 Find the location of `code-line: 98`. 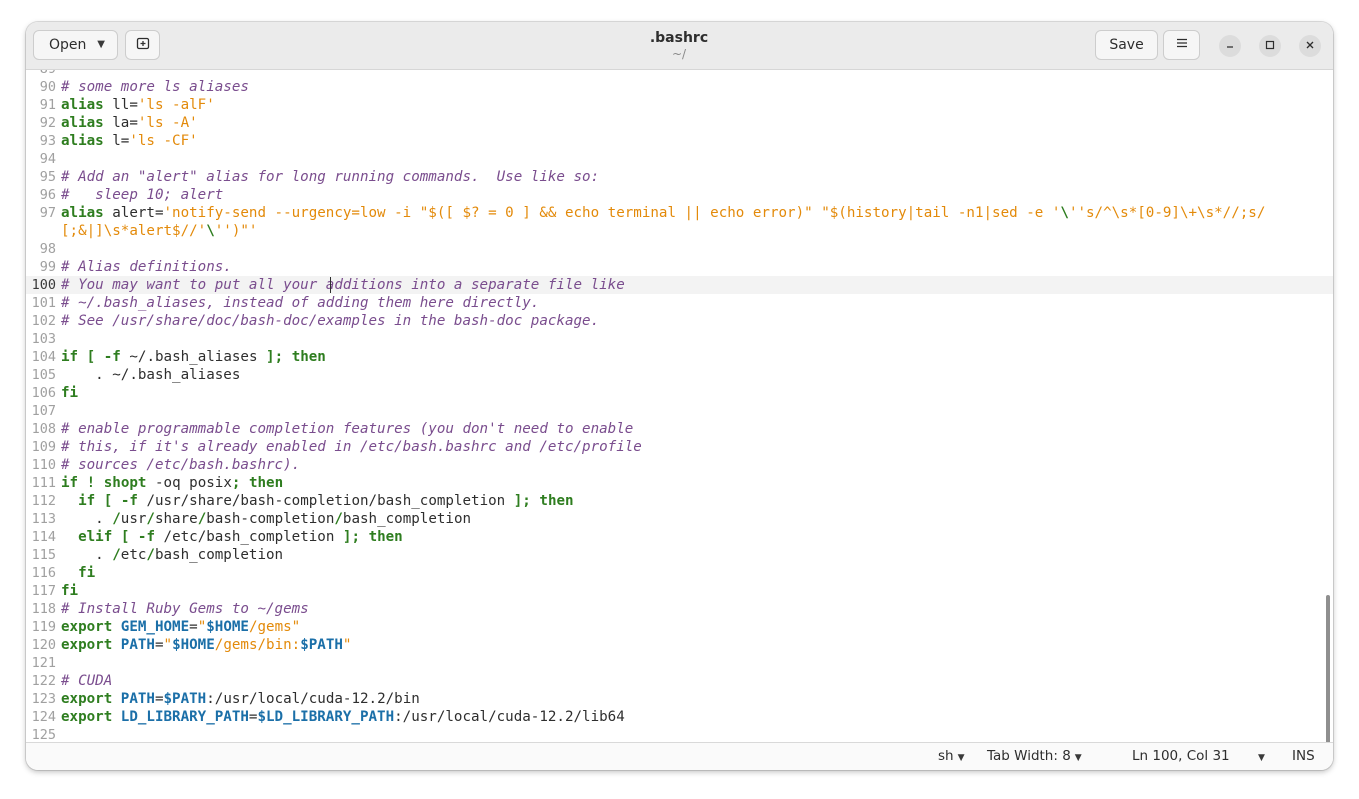

code-line: 98 is located at coordinates (679, 249).